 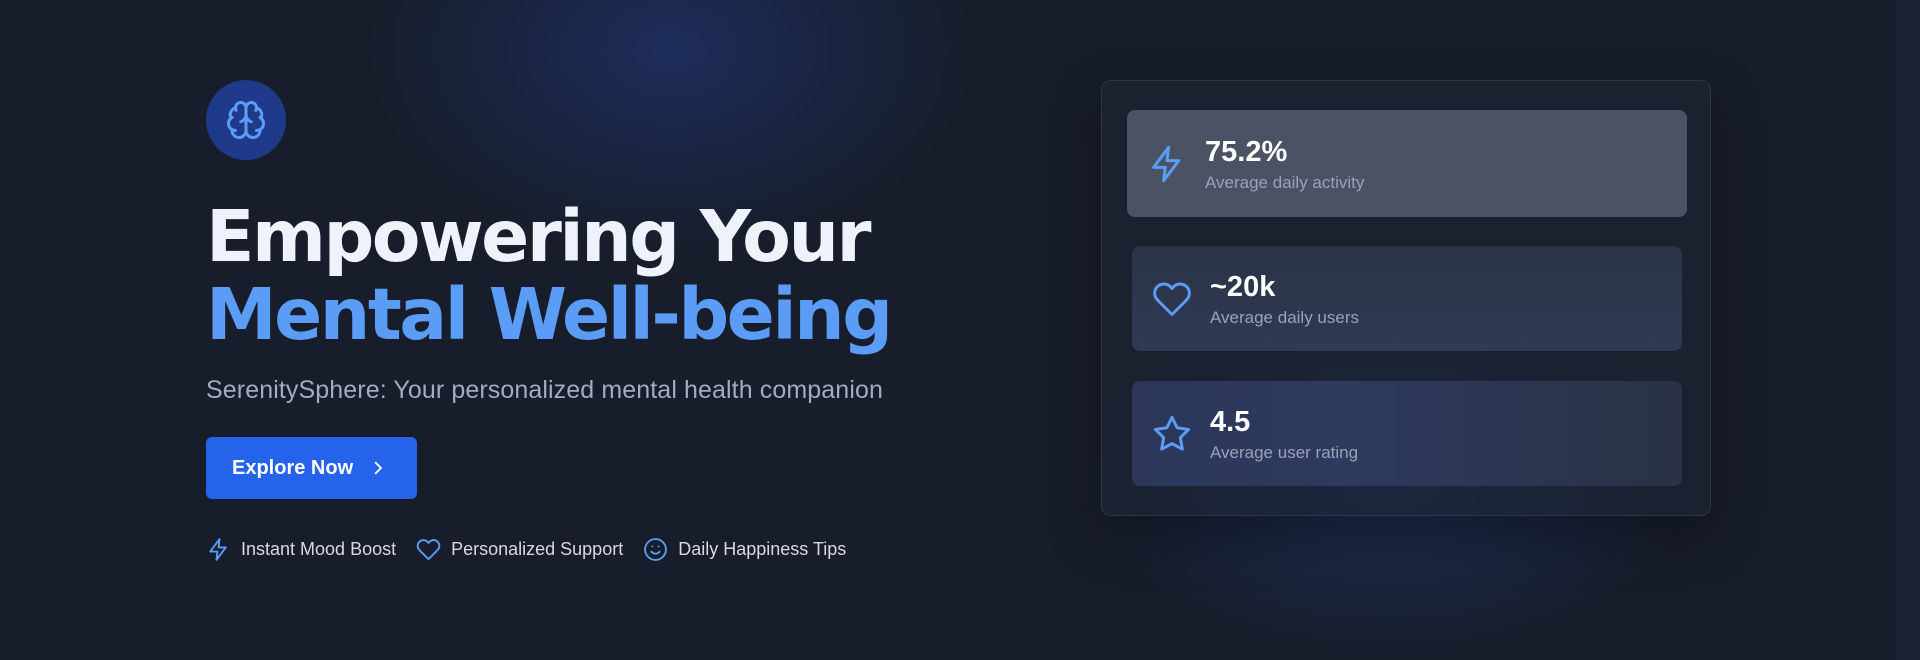 What do you see at coordinates (1285, 182) in the screenshot?
I see `stat-label: Average daily activity` at bounding box center [1285, 182].